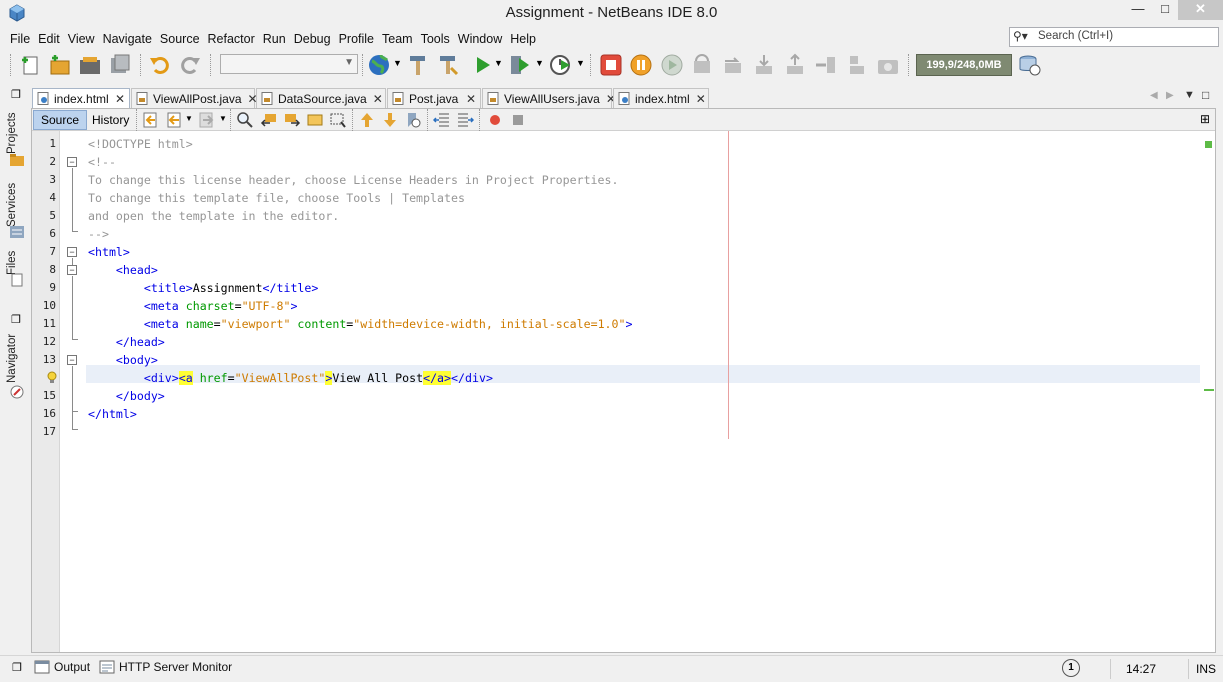 The width and height of the screenshot is (1223, 682). What do you see at coordinates (52, 378) in the screenshot?
I see `hint-lightbulb-icon` at bounding box center [52, 378].